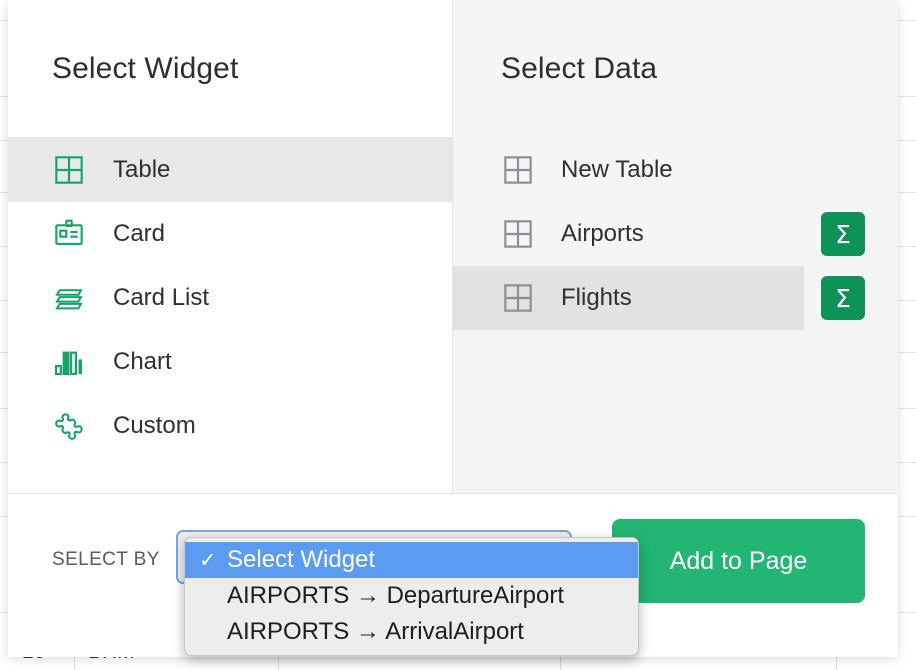  I want to click on widget-item-label: Custom, so click(154, 425).